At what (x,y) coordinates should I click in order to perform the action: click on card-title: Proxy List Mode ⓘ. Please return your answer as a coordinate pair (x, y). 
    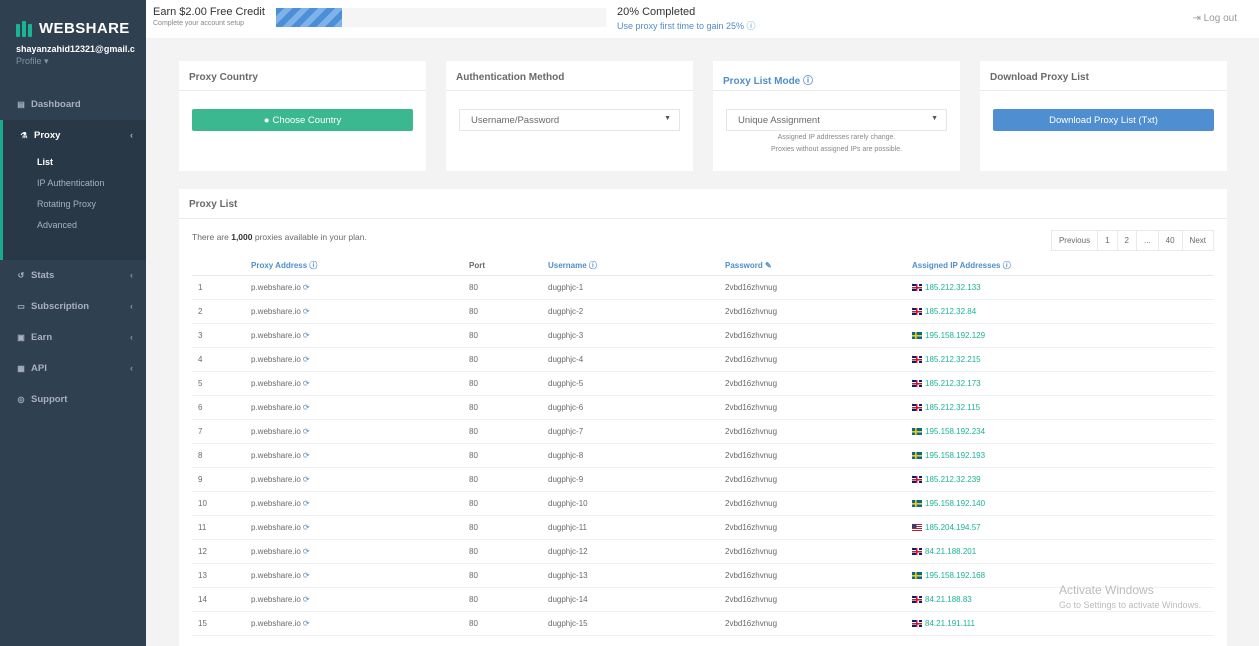
    Looking at the image, I should click on (768, 79).